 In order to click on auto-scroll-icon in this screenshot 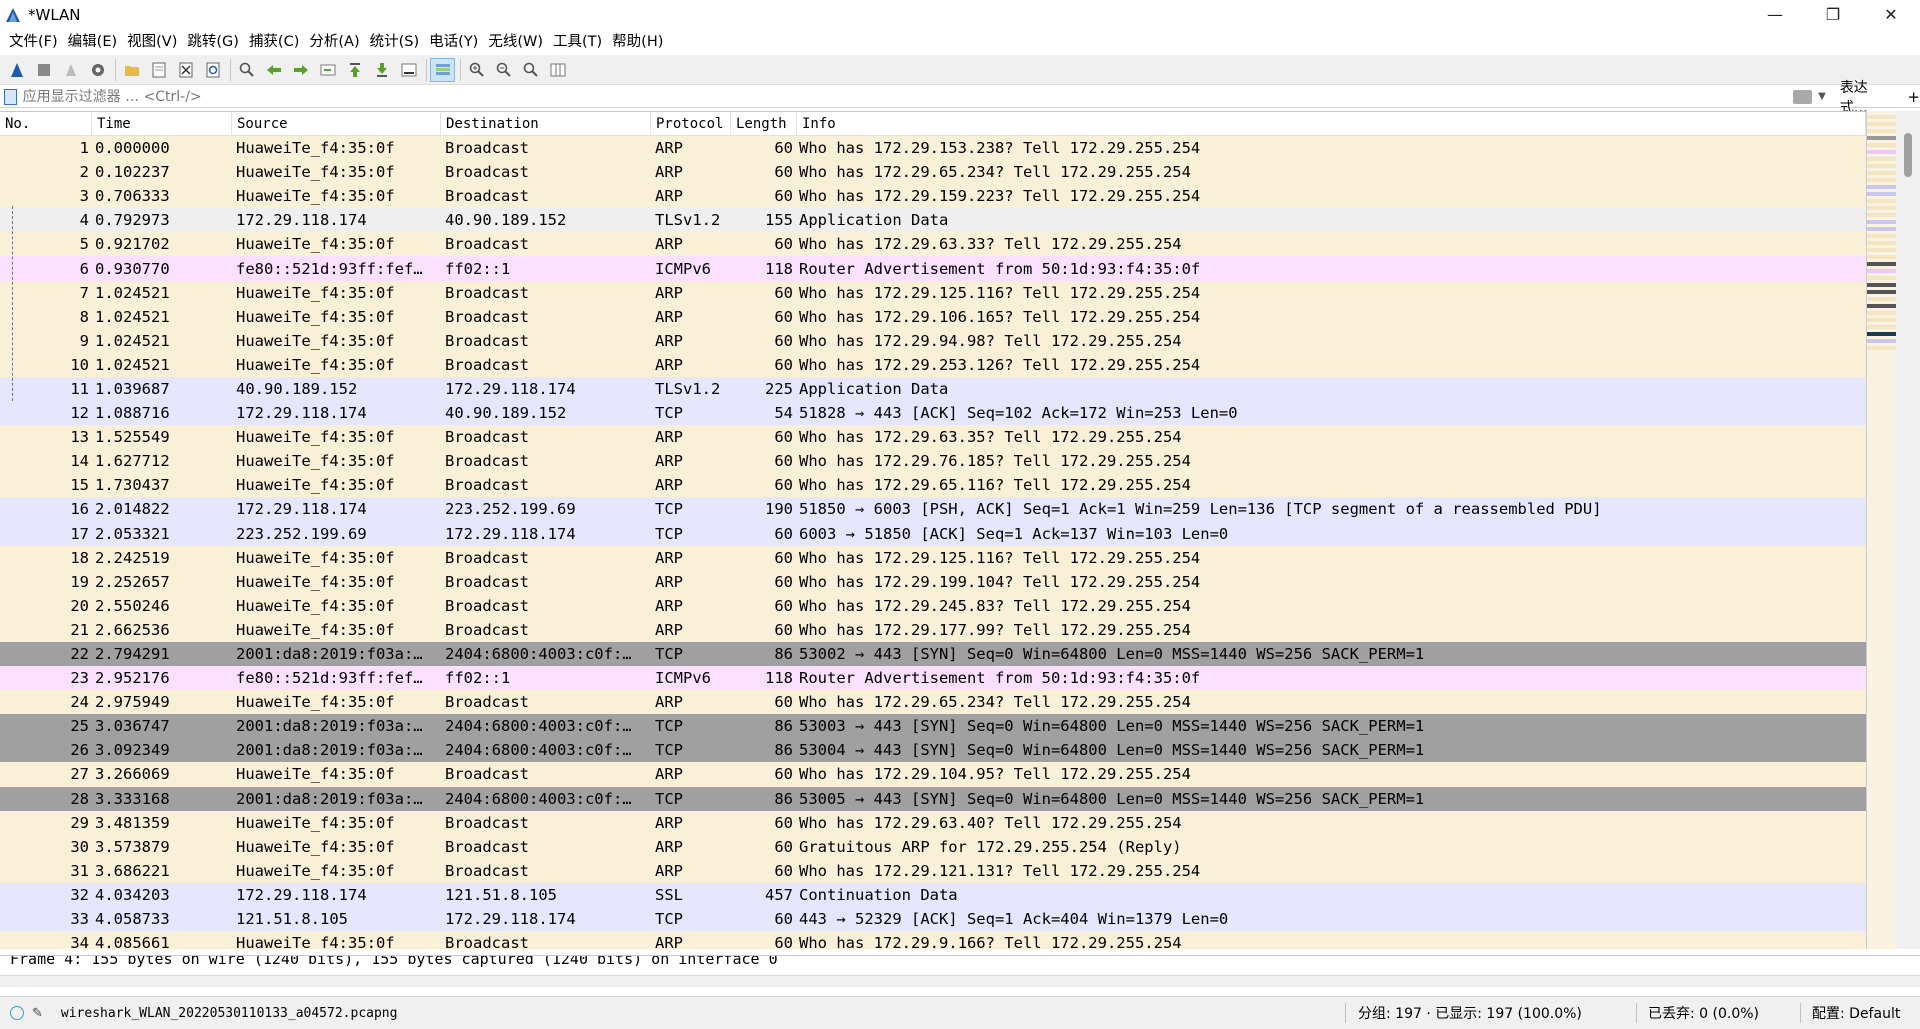, I will do `click(408, 70)`.